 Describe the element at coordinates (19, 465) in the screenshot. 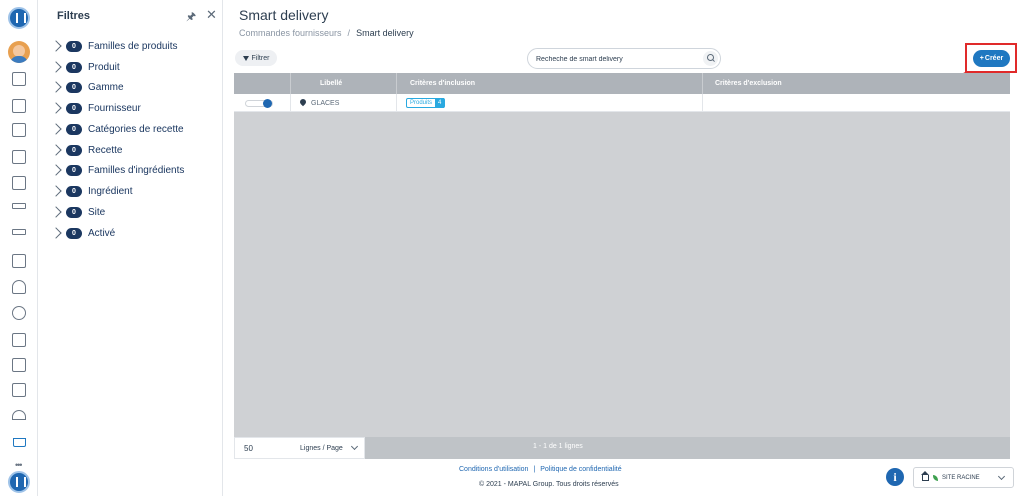

I see `more-icon: •••` at that location.